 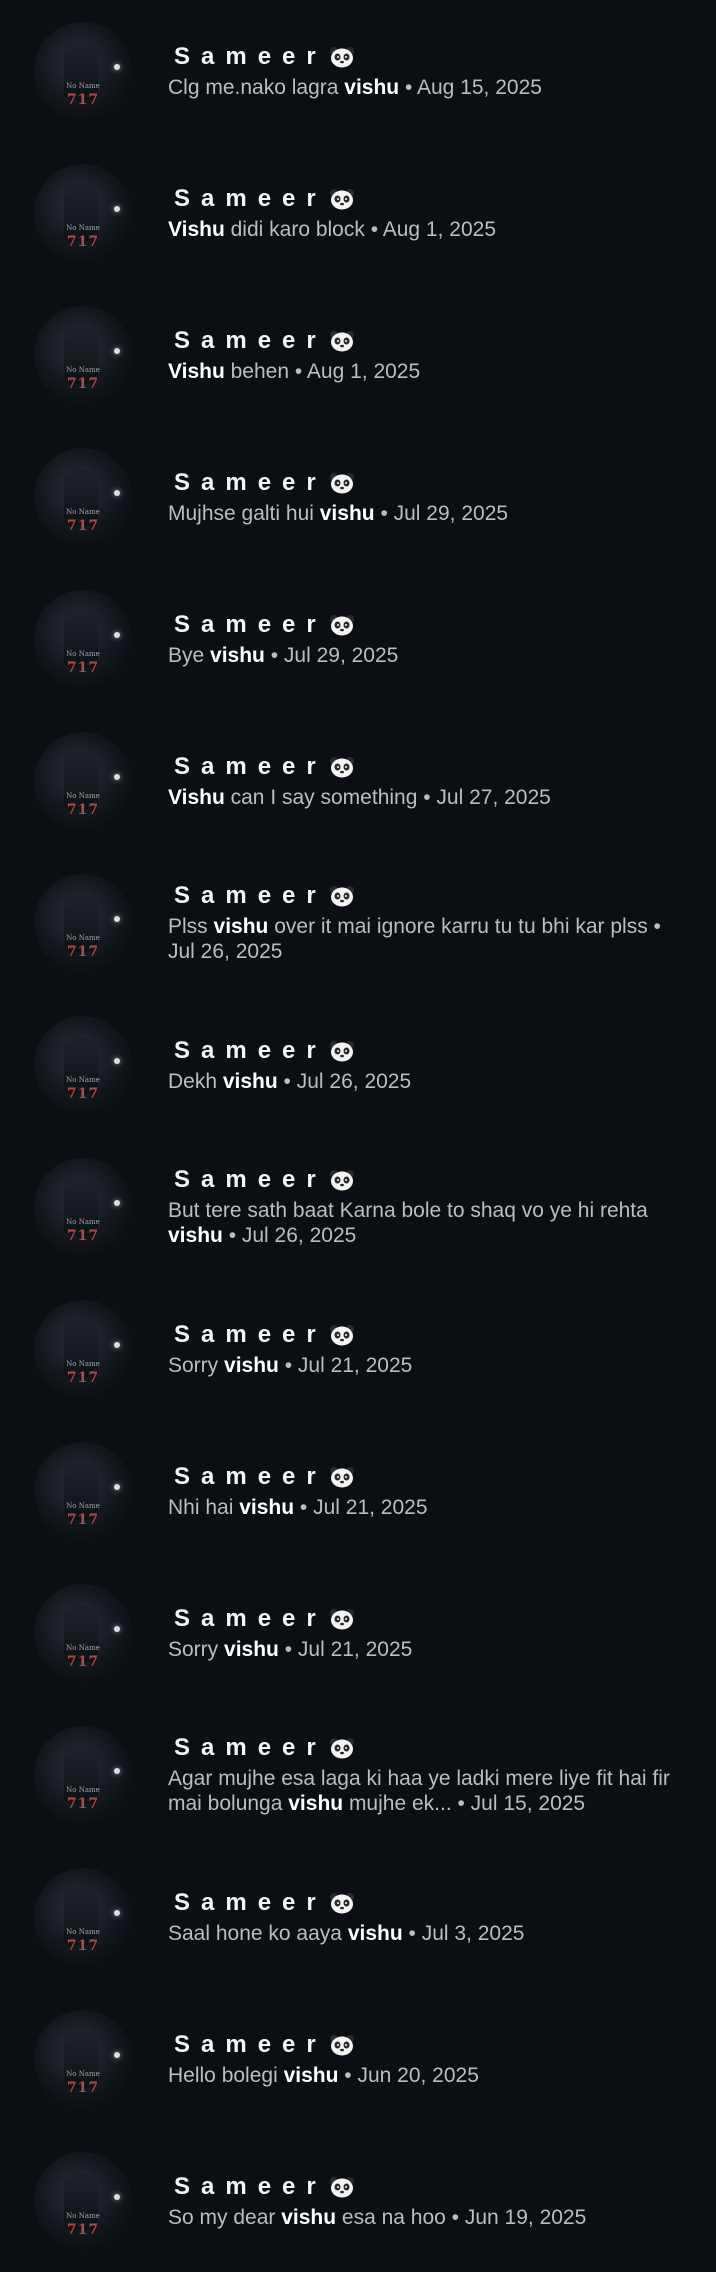 I want to click on snippet-after: behen • Aug 1, 2025, so click(x=322, y=371).